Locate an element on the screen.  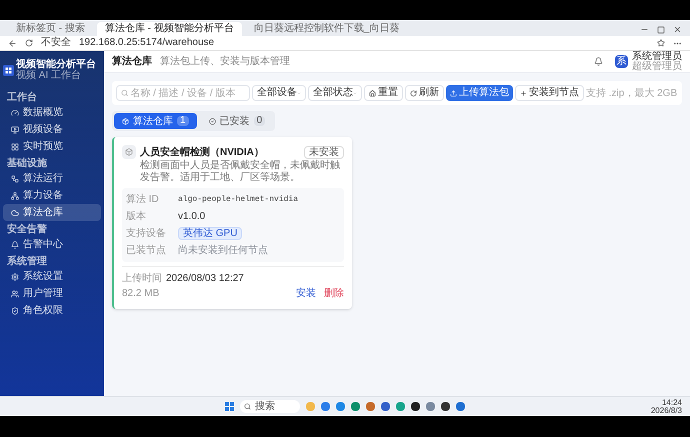
sidebar-item: 算法仓库 is located at coordinates (52, 212).